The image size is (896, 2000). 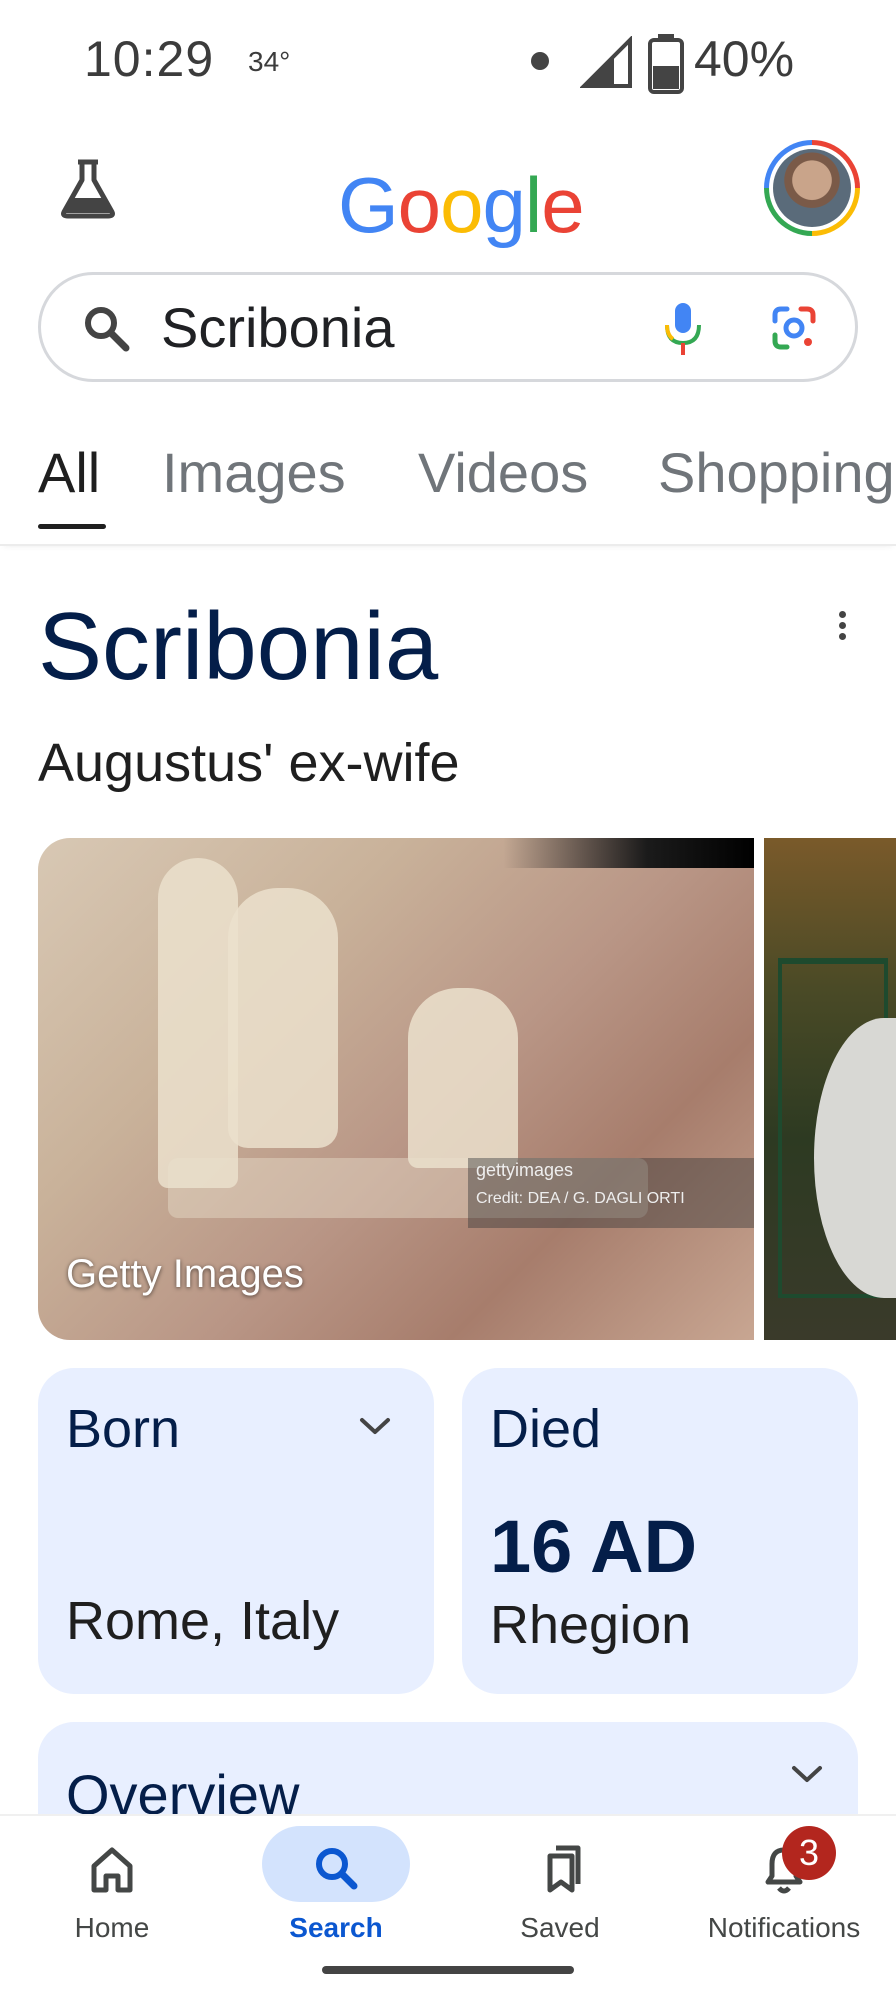 I want to click on avatar-ring, so click(x=812, y=188).